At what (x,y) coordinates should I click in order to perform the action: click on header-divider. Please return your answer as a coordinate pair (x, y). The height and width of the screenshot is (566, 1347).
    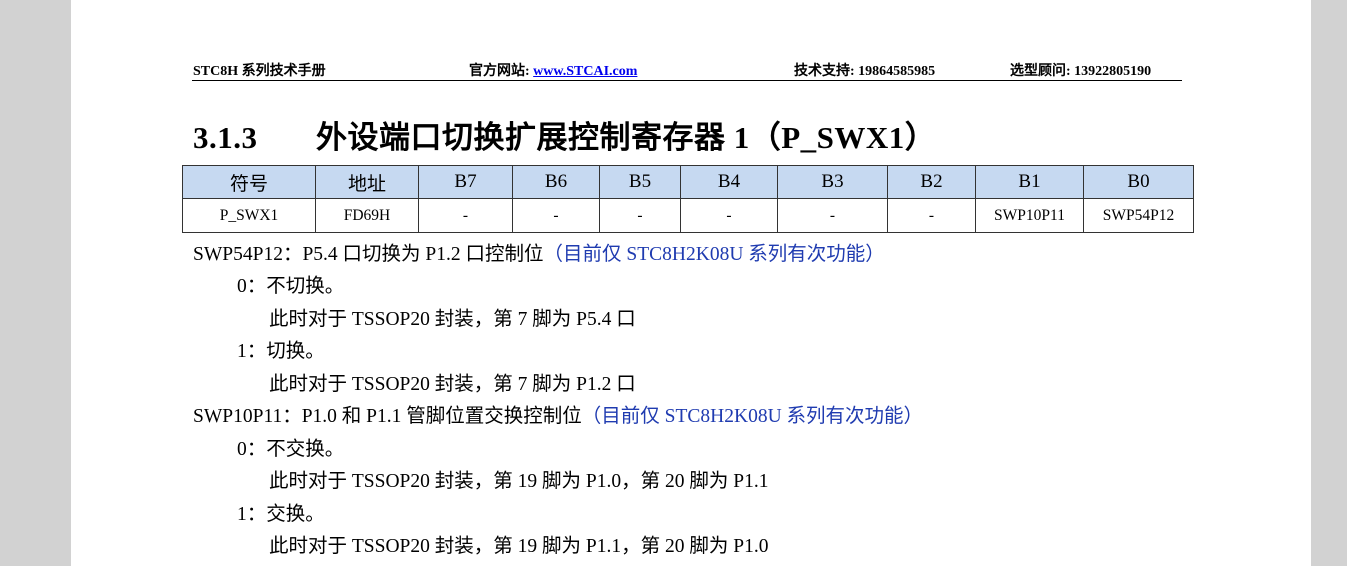
    Looking at the image, I should click on (687, 80).